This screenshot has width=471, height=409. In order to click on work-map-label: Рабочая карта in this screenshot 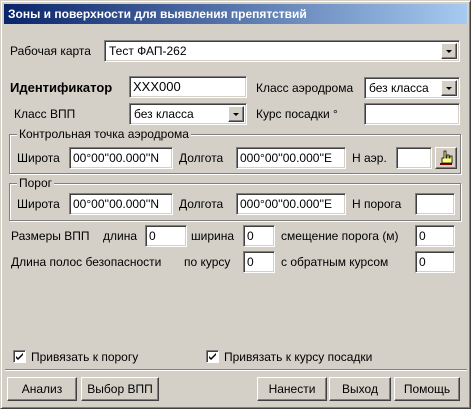, I will do `click(50, 51)`.